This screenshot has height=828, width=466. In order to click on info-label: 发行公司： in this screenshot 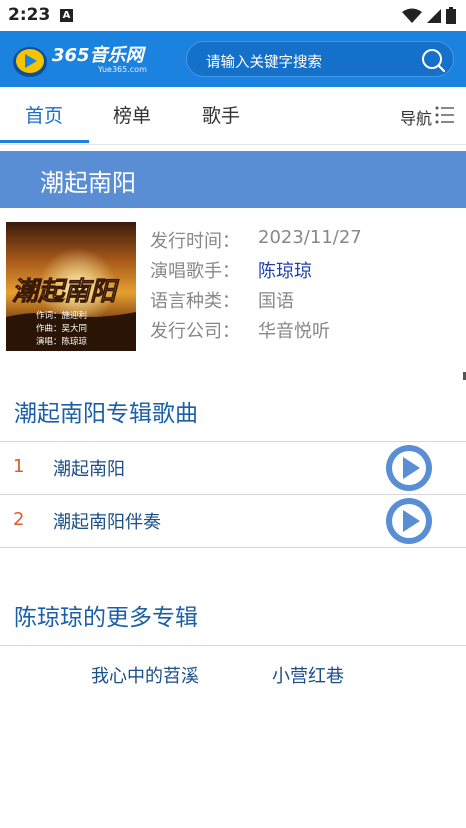, I will do `click(195, 331)`.